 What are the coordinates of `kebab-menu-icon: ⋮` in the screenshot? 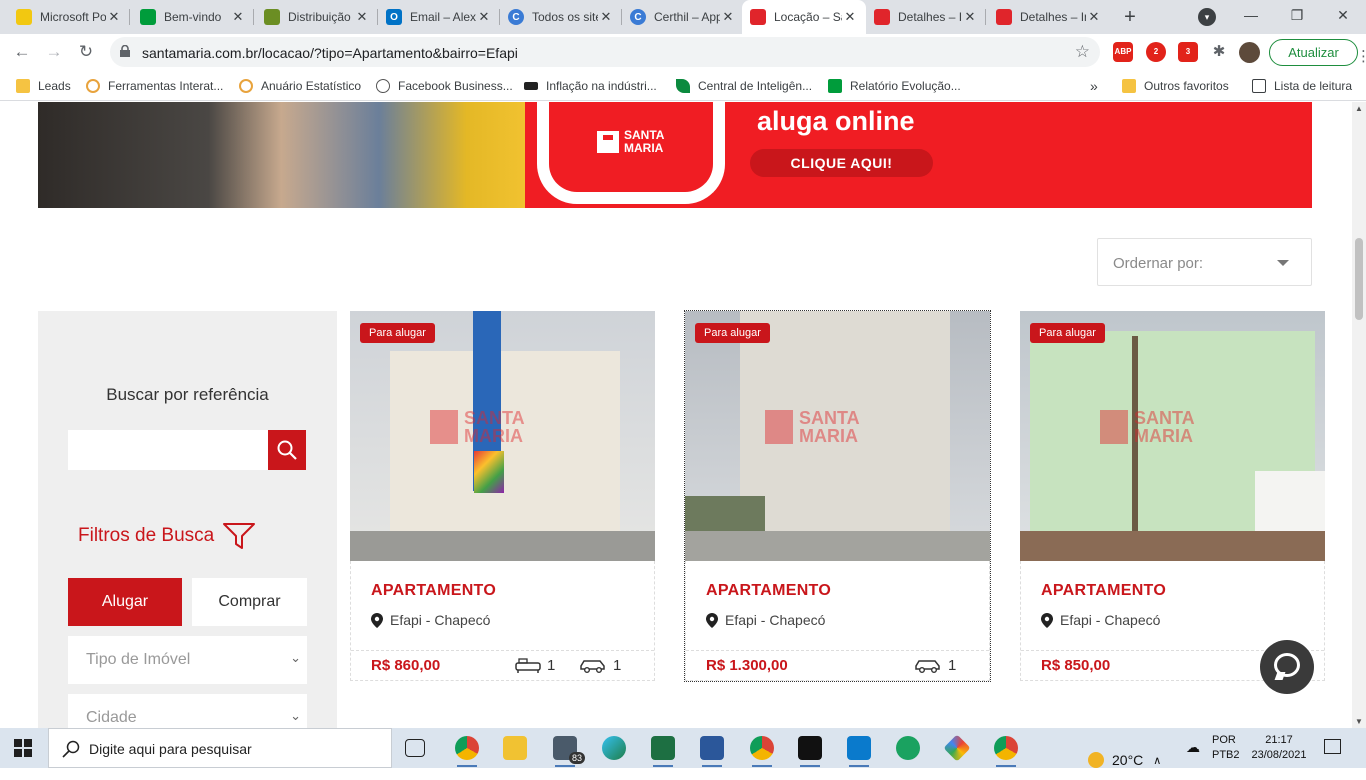 It's located at (1361, 56).